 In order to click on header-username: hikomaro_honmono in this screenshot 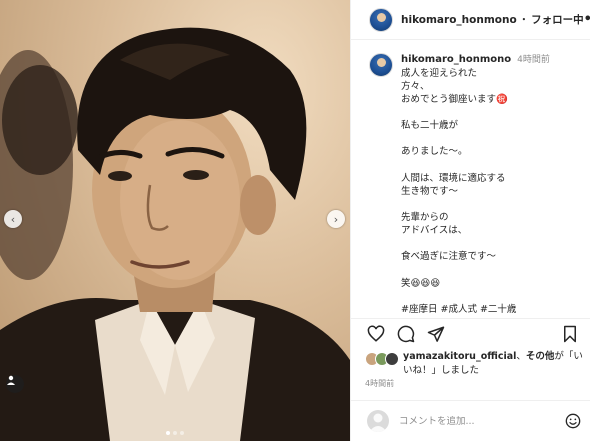, I will do `click(459, 20)`.